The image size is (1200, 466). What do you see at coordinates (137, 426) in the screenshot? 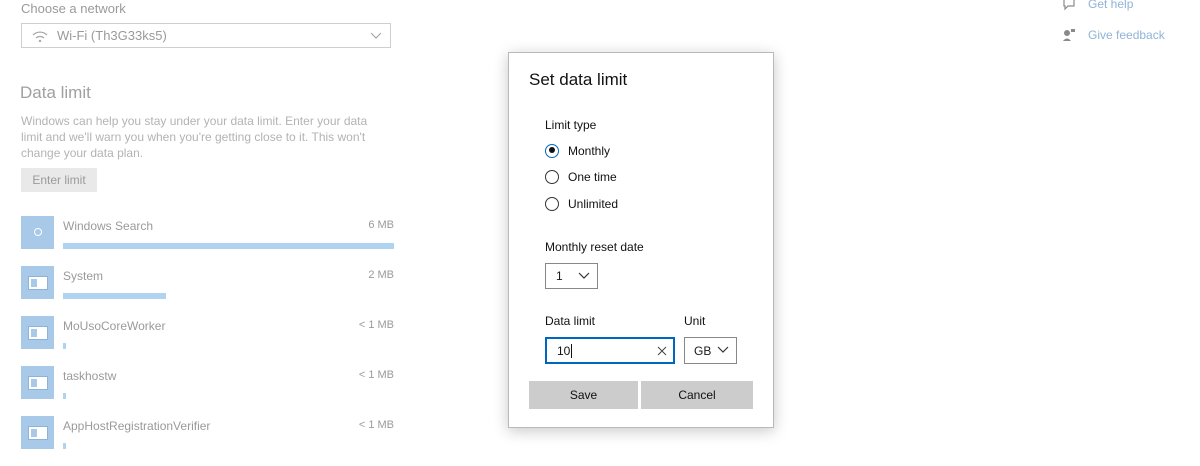
I see `app-name: AppHostRegistrationVerifier` at bounding box center [137, 426].